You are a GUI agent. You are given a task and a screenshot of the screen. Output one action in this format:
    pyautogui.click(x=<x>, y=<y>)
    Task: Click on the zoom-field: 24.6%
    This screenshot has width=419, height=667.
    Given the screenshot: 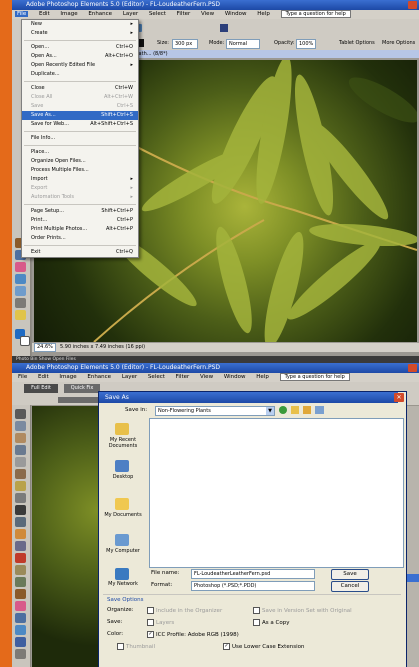 What is the action you would take?
    pyautogui.click(x=45, y=347)
    